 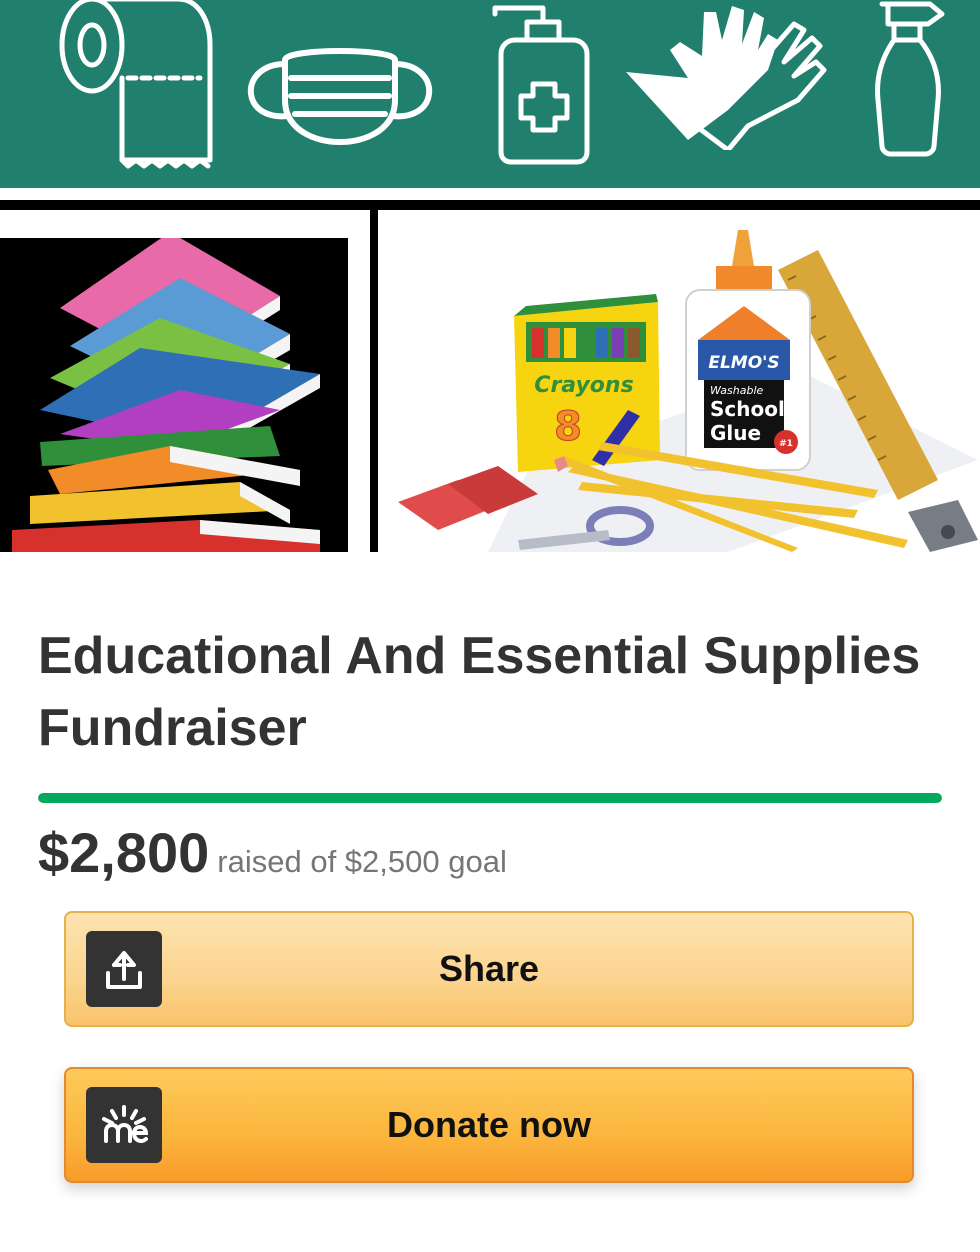 I want to click on books-stack-illustration, so click(x=166, y=392).